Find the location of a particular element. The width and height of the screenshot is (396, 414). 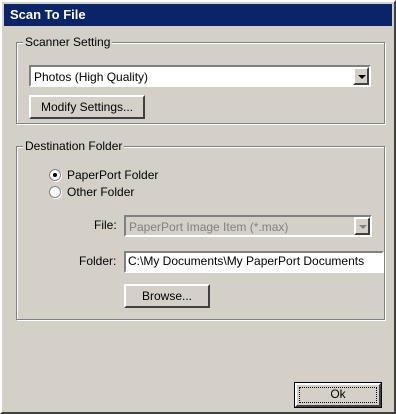

folder-label: Folder: is located at coordinates (98, 261).